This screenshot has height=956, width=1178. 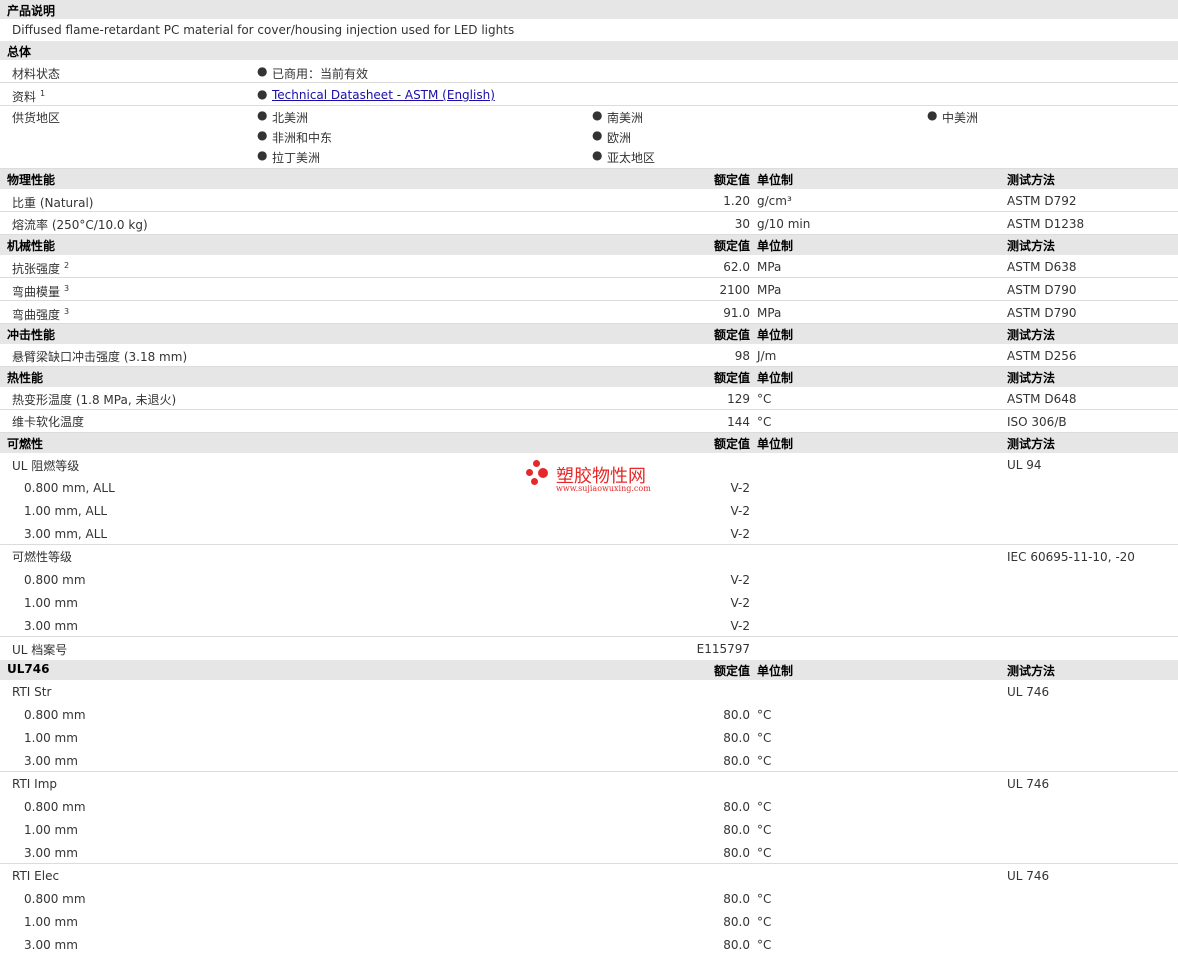 What do you see at coordinates (383, 95) in the screenshot?
I see `technical-datasheet-link: Technical Datasheet - ASTM (English)` at bounding box center [383, 95].